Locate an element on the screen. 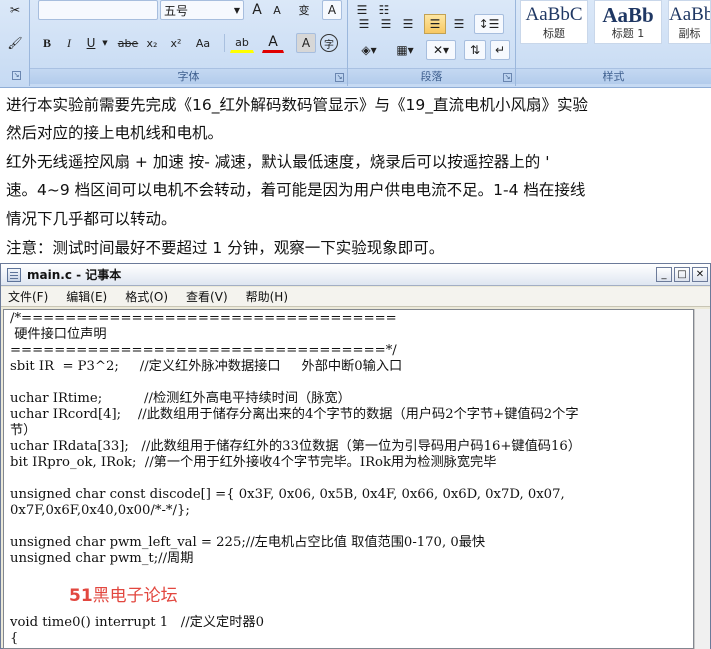  code-line: 硬件接口位声明 is located at coordinates (58, 334).